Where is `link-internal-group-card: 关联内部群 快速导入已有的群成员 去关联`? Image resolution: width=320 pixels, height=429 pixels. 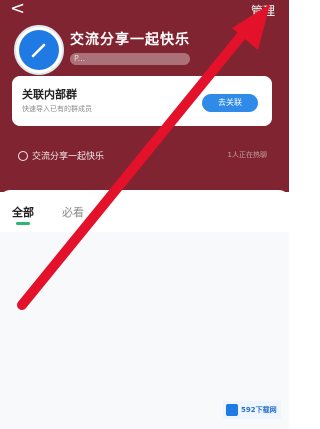
link-internal-group-card: 关联内部群 快速导入已有的群成员 去关联 is located at coordinates (142, 101).